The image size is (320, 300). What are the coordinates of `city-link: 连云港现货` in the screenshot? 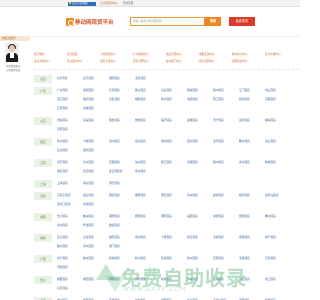 It's located at (115, 171).